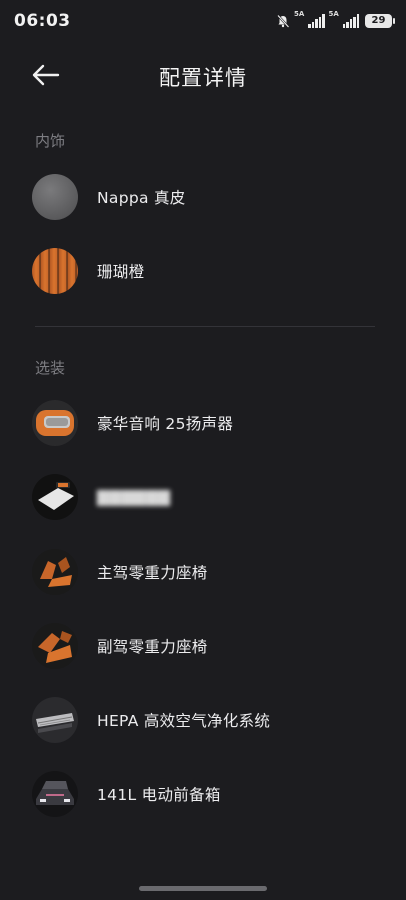  Describe the element at coordinates (344, 19) in the screenshot. I see `signal-2-icon: 5A` at that location.